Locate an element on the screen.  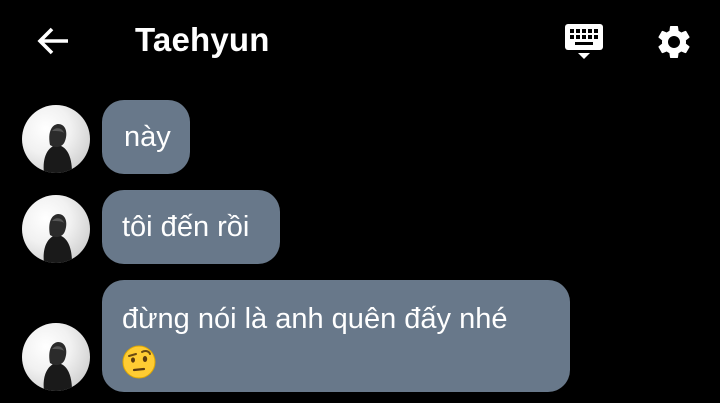
message-text: tôi đến rồi is located at coordinates (186, 227).